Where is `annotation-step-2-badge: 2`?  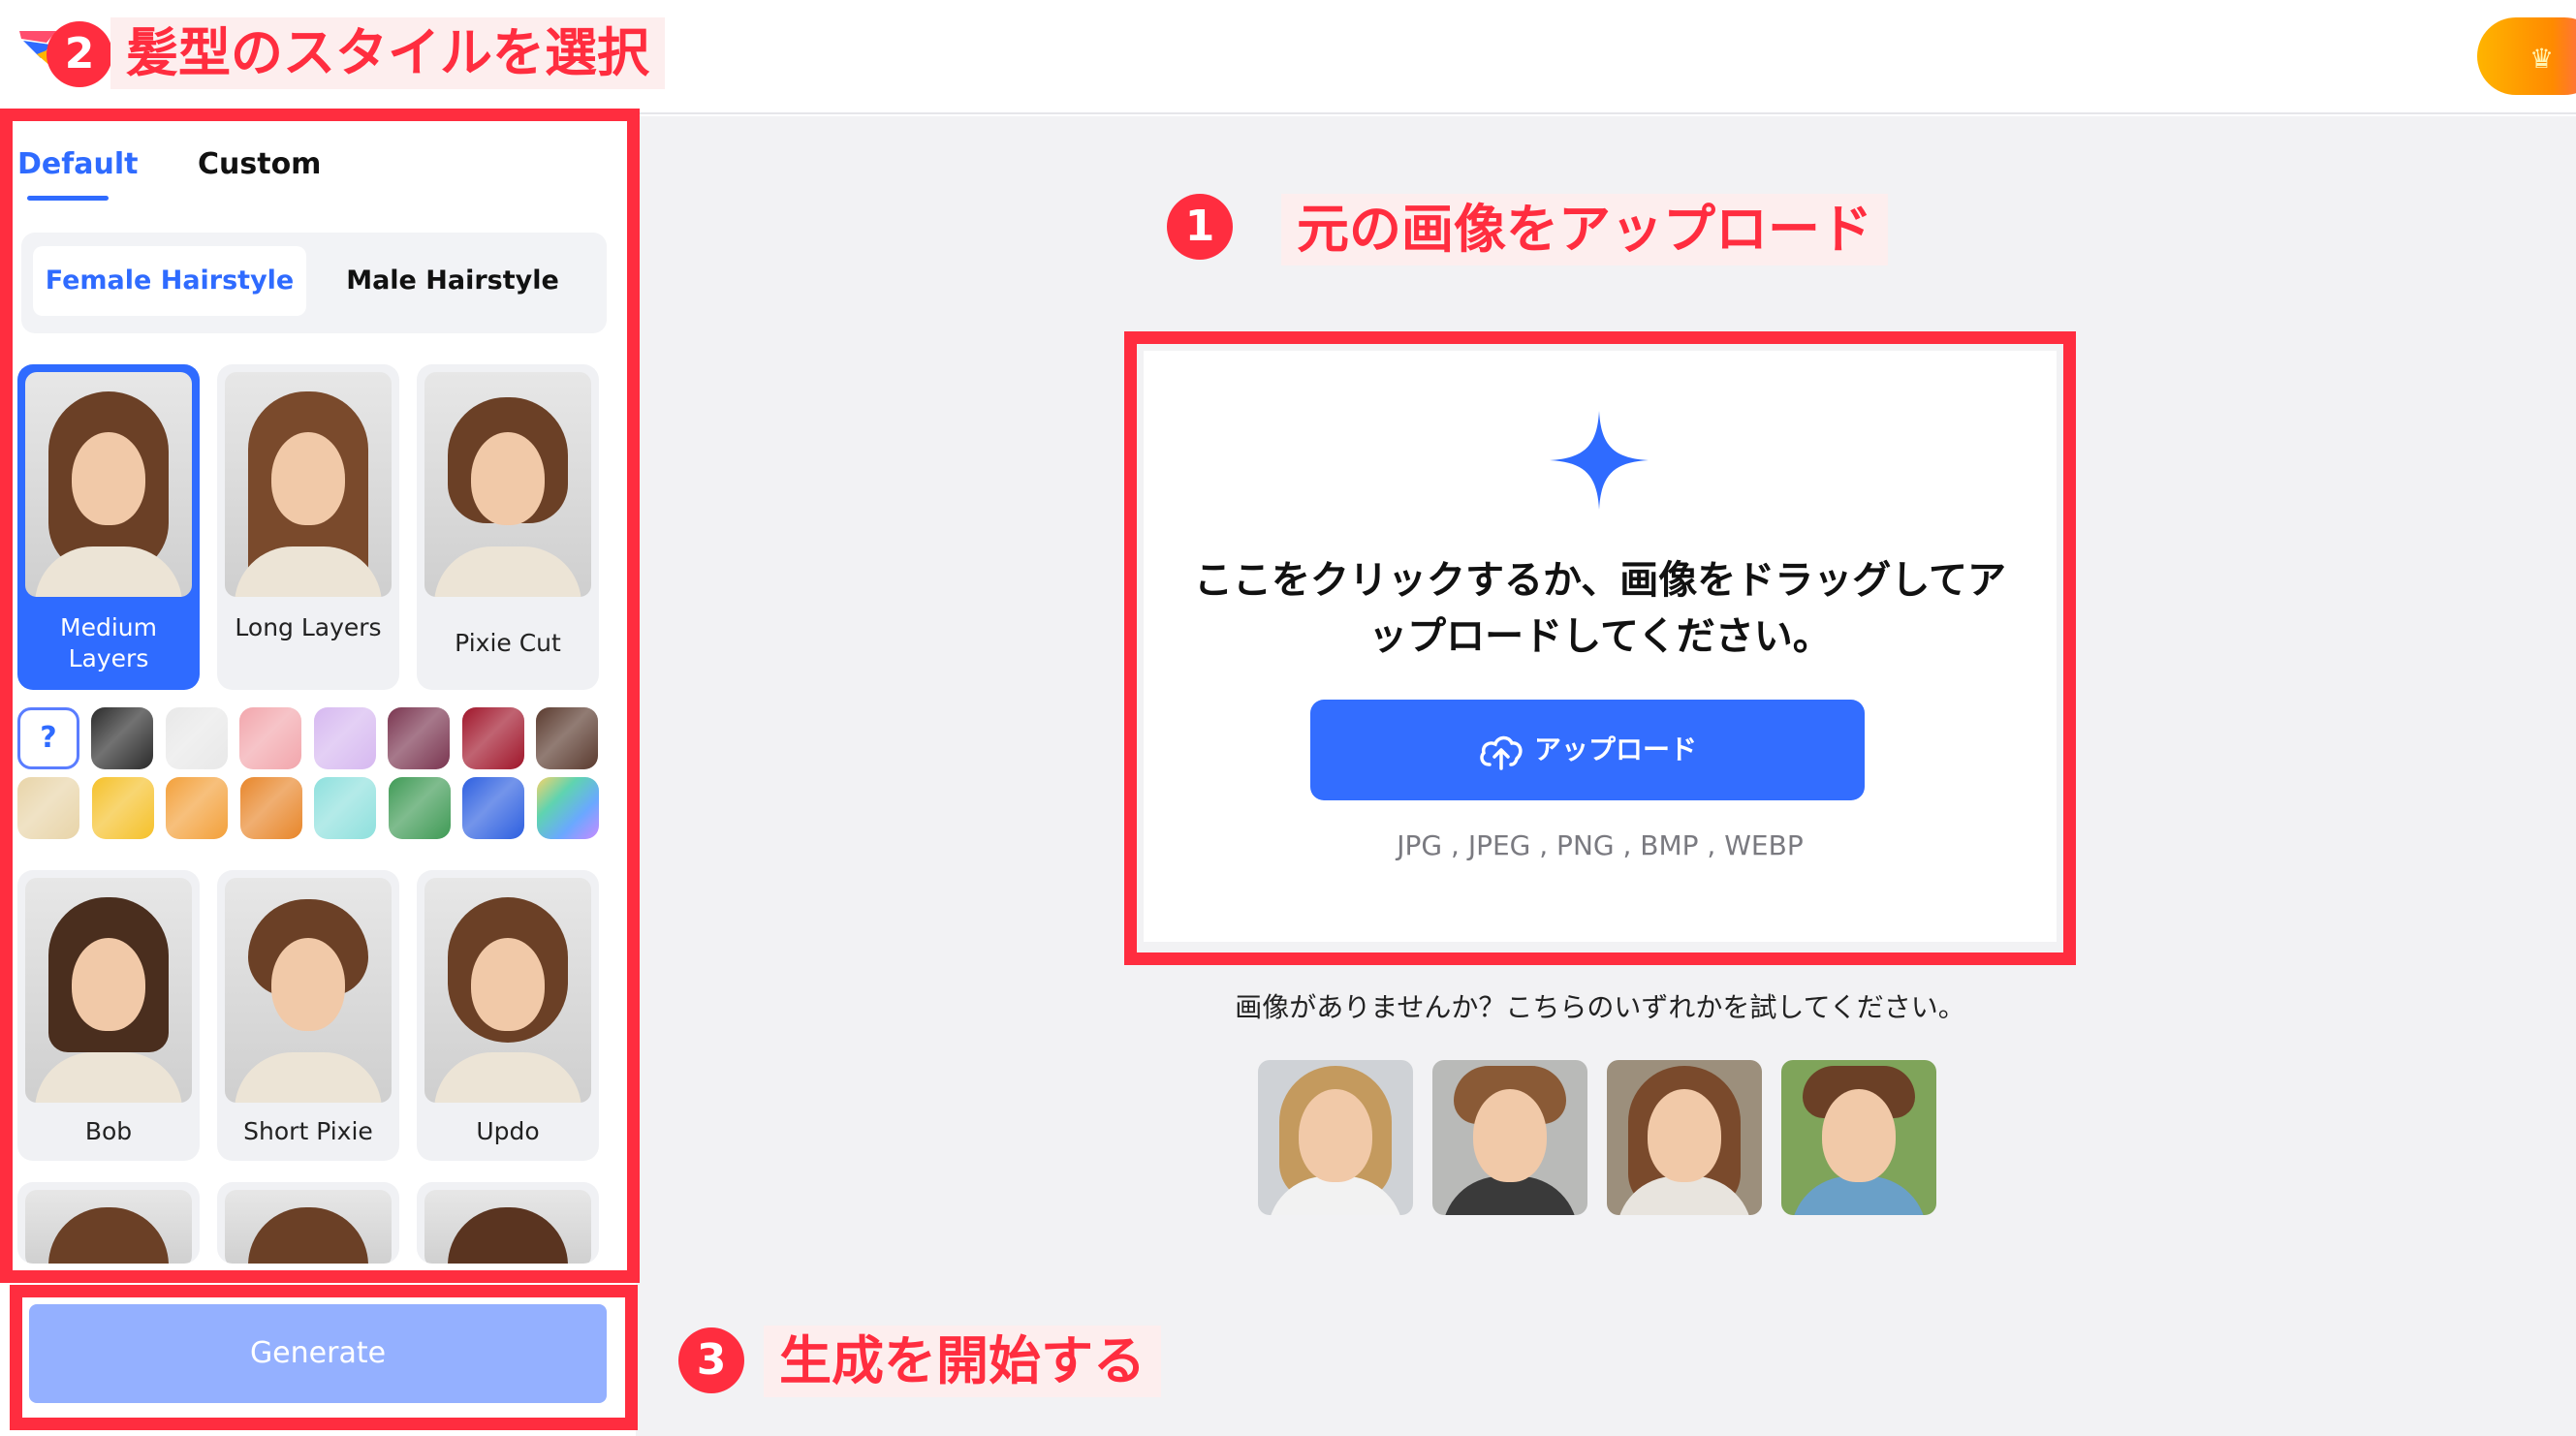
annotation-step-2-badge: 2 is located at coordinates (79, 54).